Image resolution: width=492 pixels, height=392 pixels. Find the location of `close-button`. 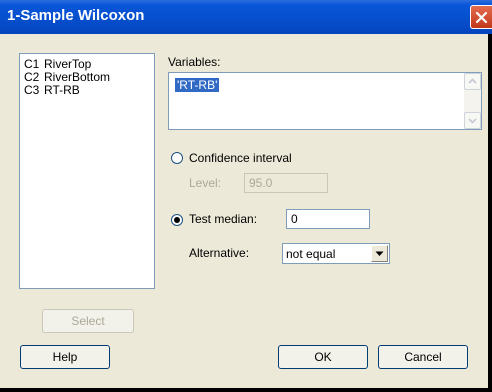

close-button is located at coordinates (481, 17).